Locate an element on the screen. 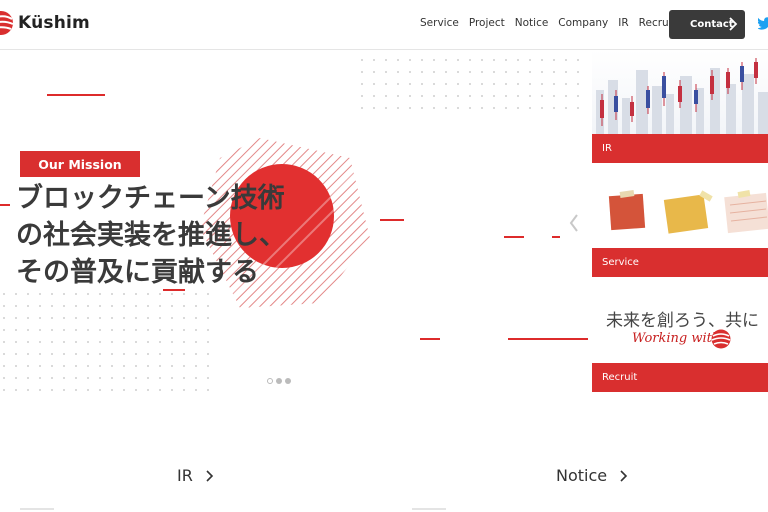 The image size is (768, 512). sticky-notes-image is located at coordinates (688, 212).